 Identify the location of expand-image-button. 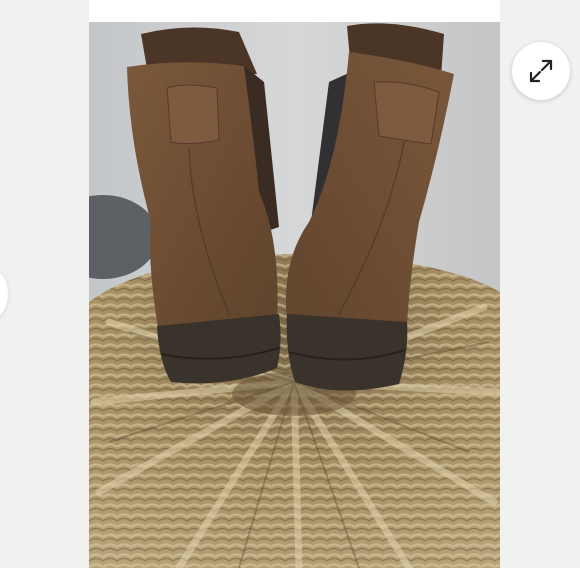
(541, 71).